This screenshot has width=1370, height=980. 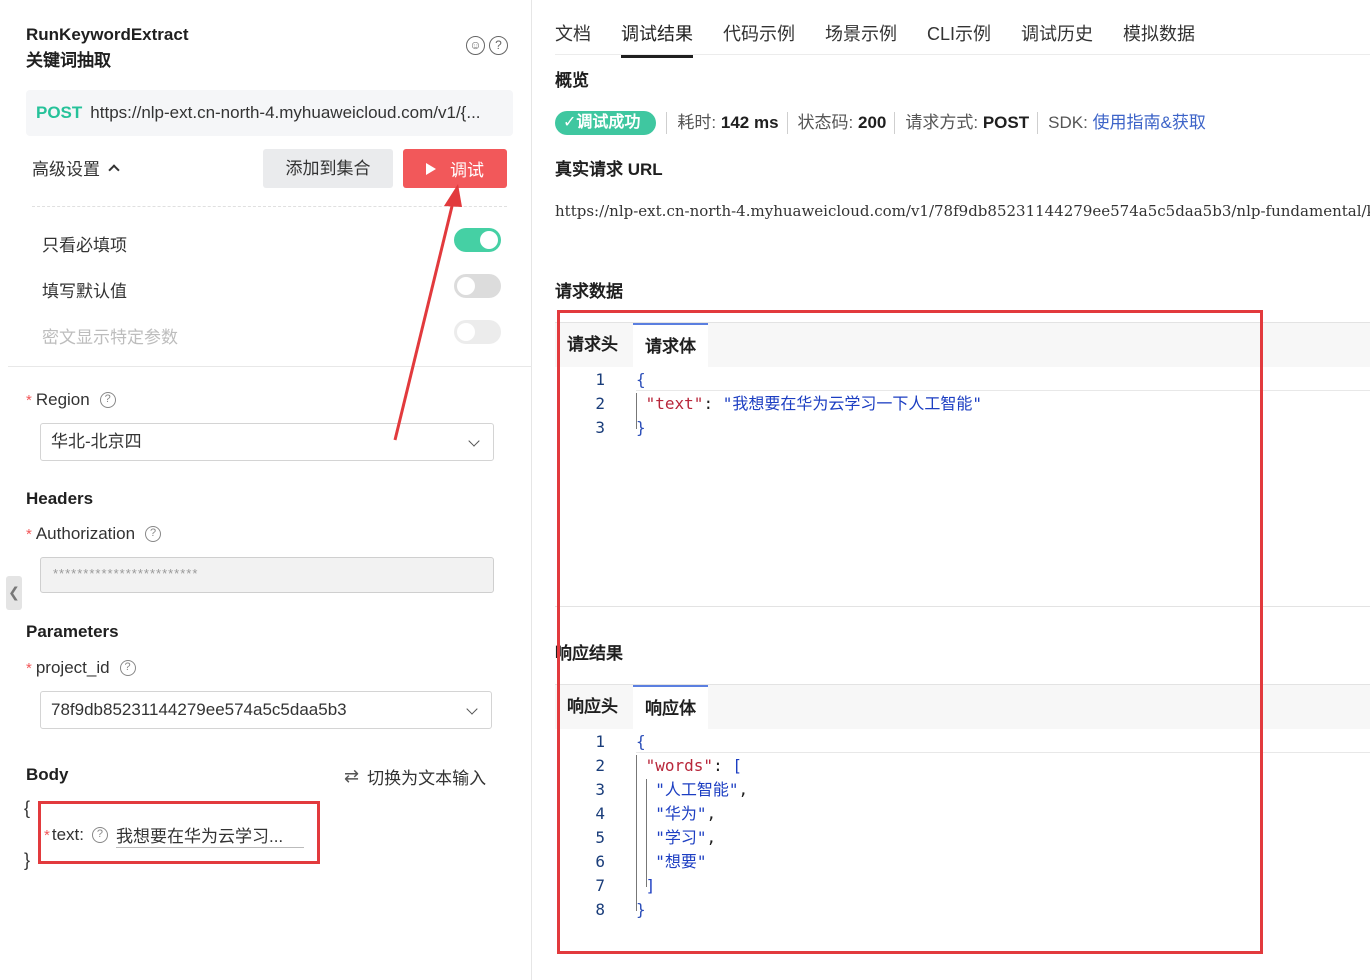 I want to click on annotation-arrow, so click(x=427, y=312).